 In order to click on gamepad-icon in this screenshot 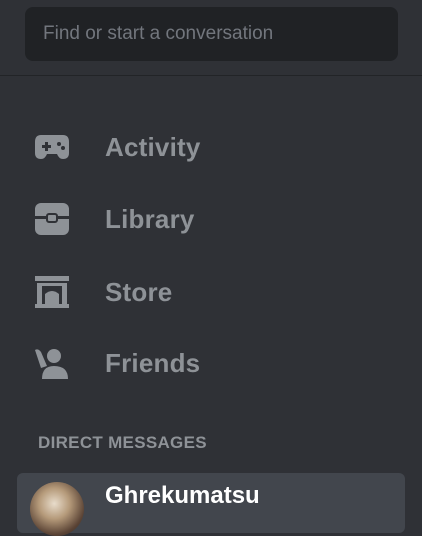, I will do `click(52, 147)`.